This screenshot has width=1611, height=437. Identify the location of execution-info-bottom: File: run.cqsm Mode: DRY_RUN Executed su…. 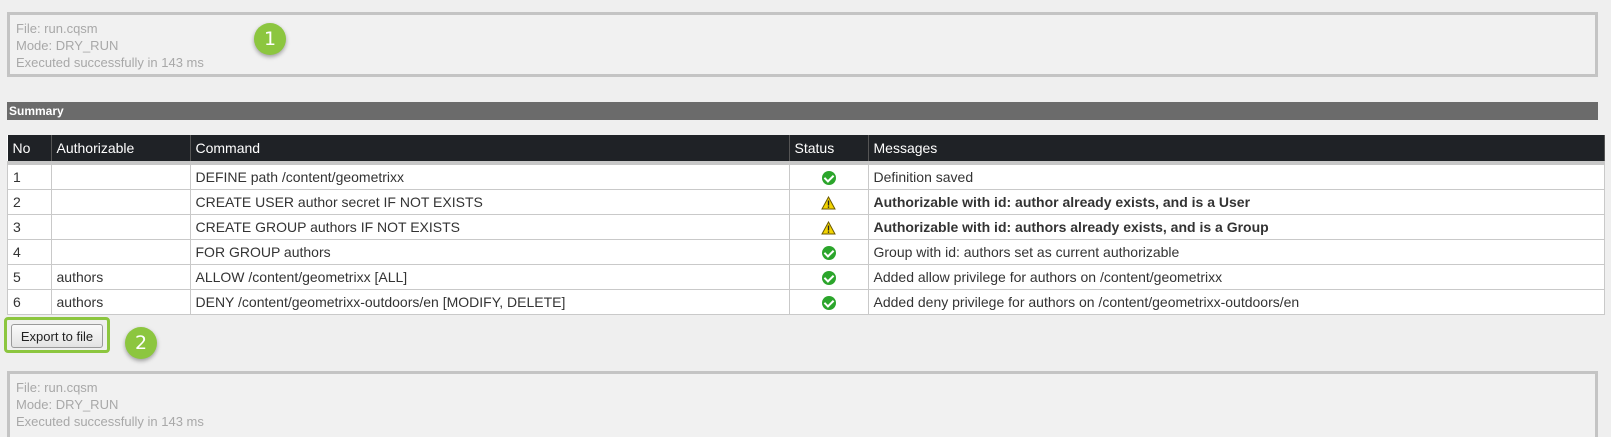
(802, 404).